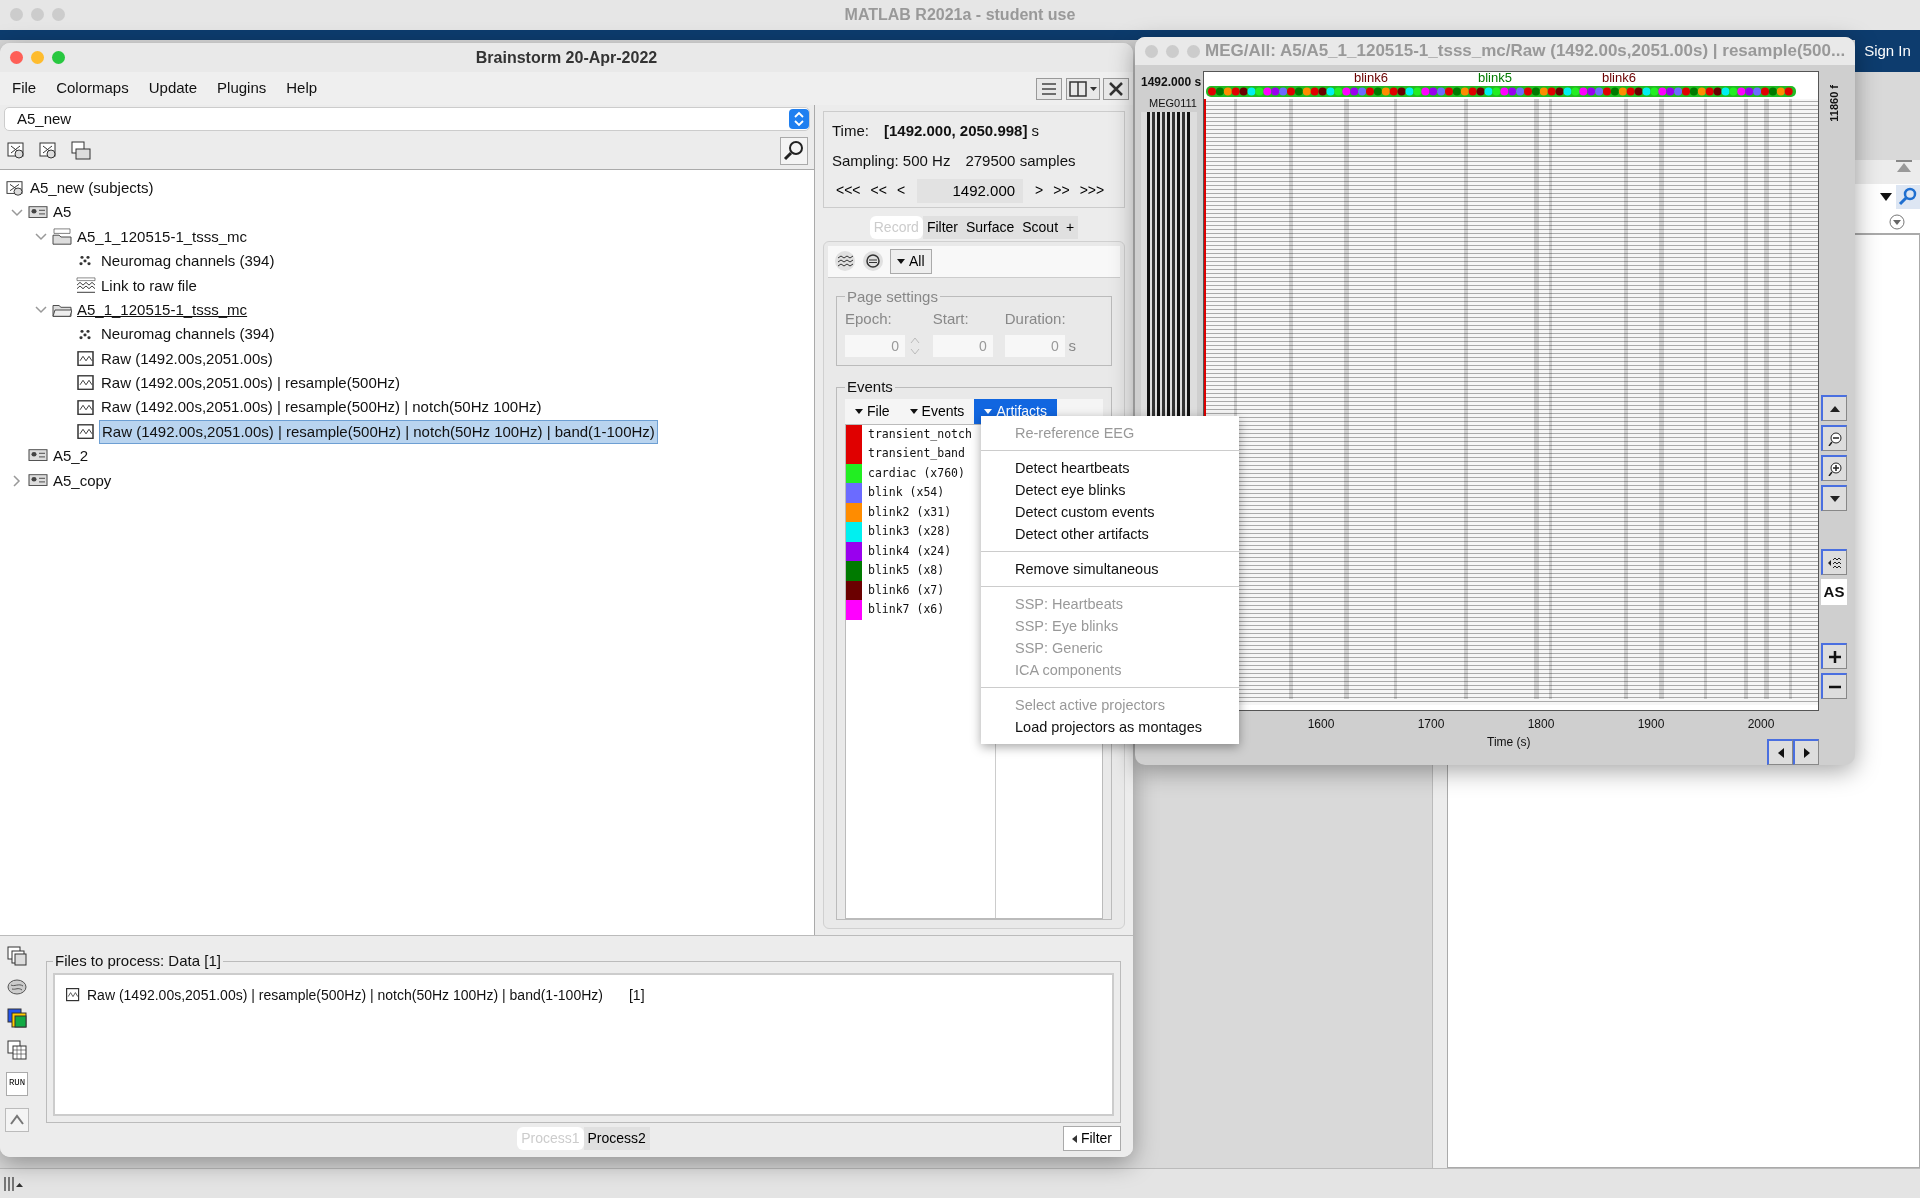  What do you see at coordinates (799, 119) in the screenshot?
I see `stepper-icon` at bounding box center [799, 119].